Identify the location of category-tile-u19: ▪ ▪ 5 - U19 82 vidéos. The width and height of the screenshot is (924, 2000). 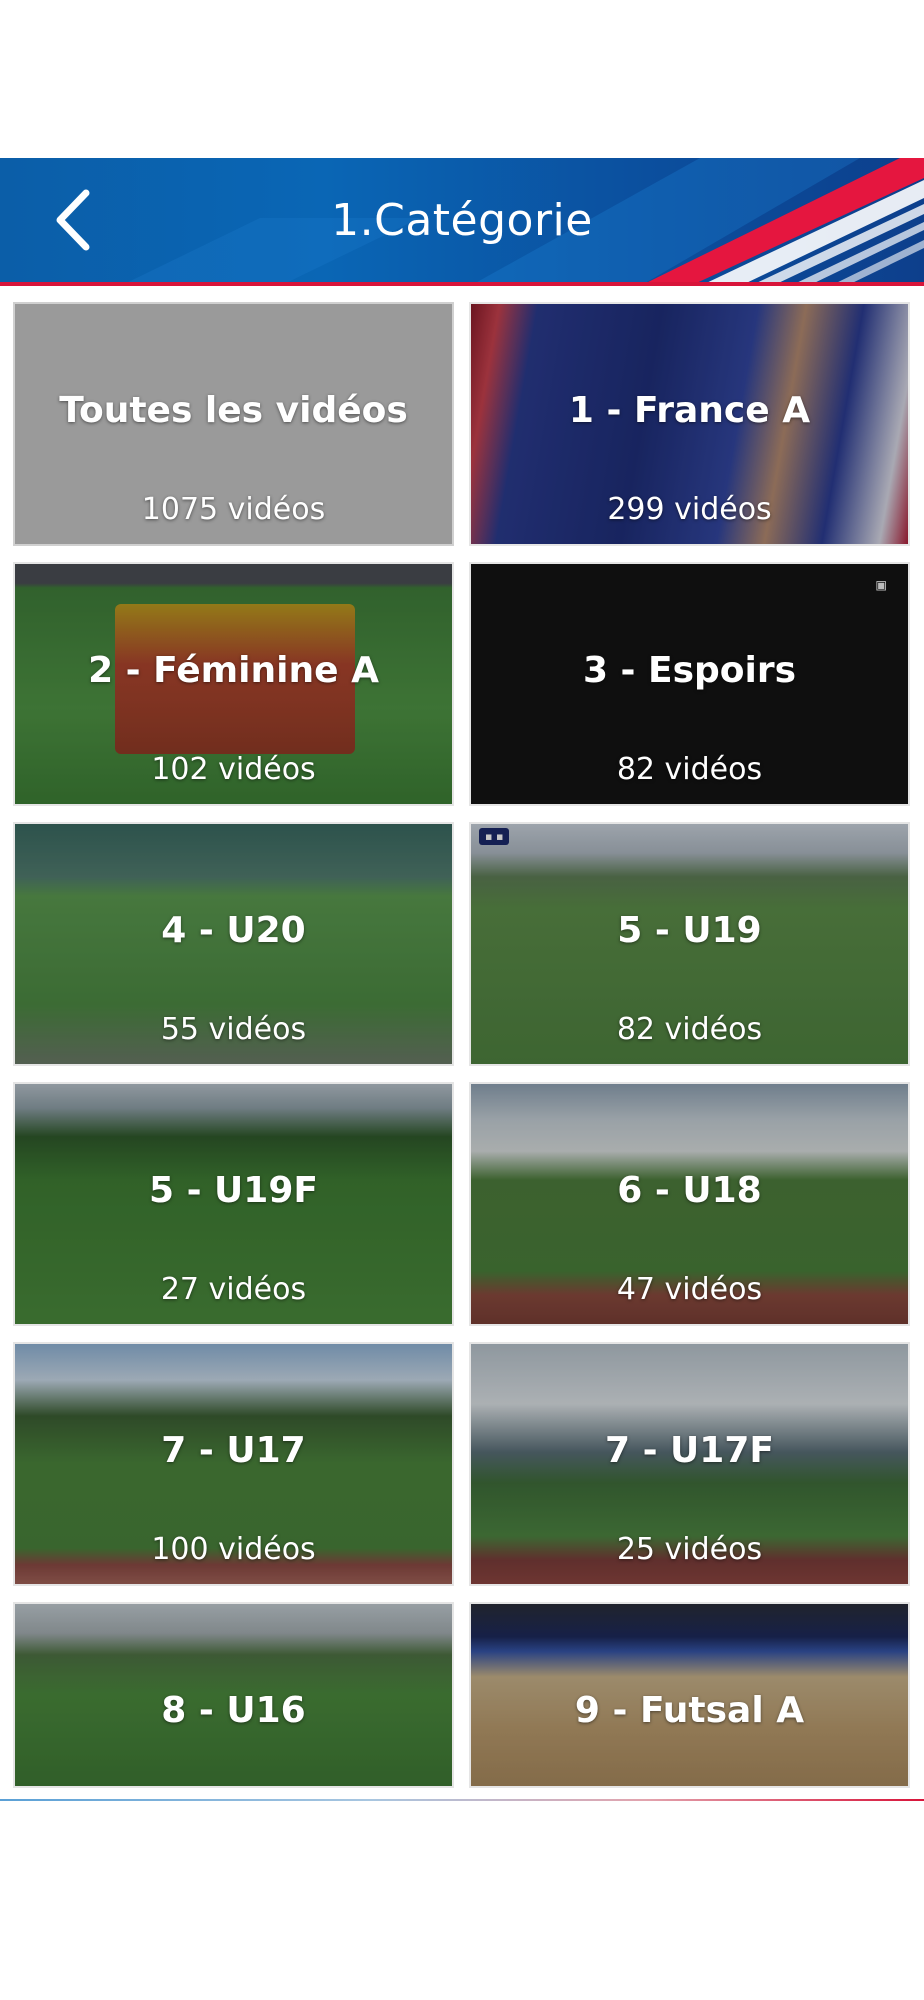
(689, 944).